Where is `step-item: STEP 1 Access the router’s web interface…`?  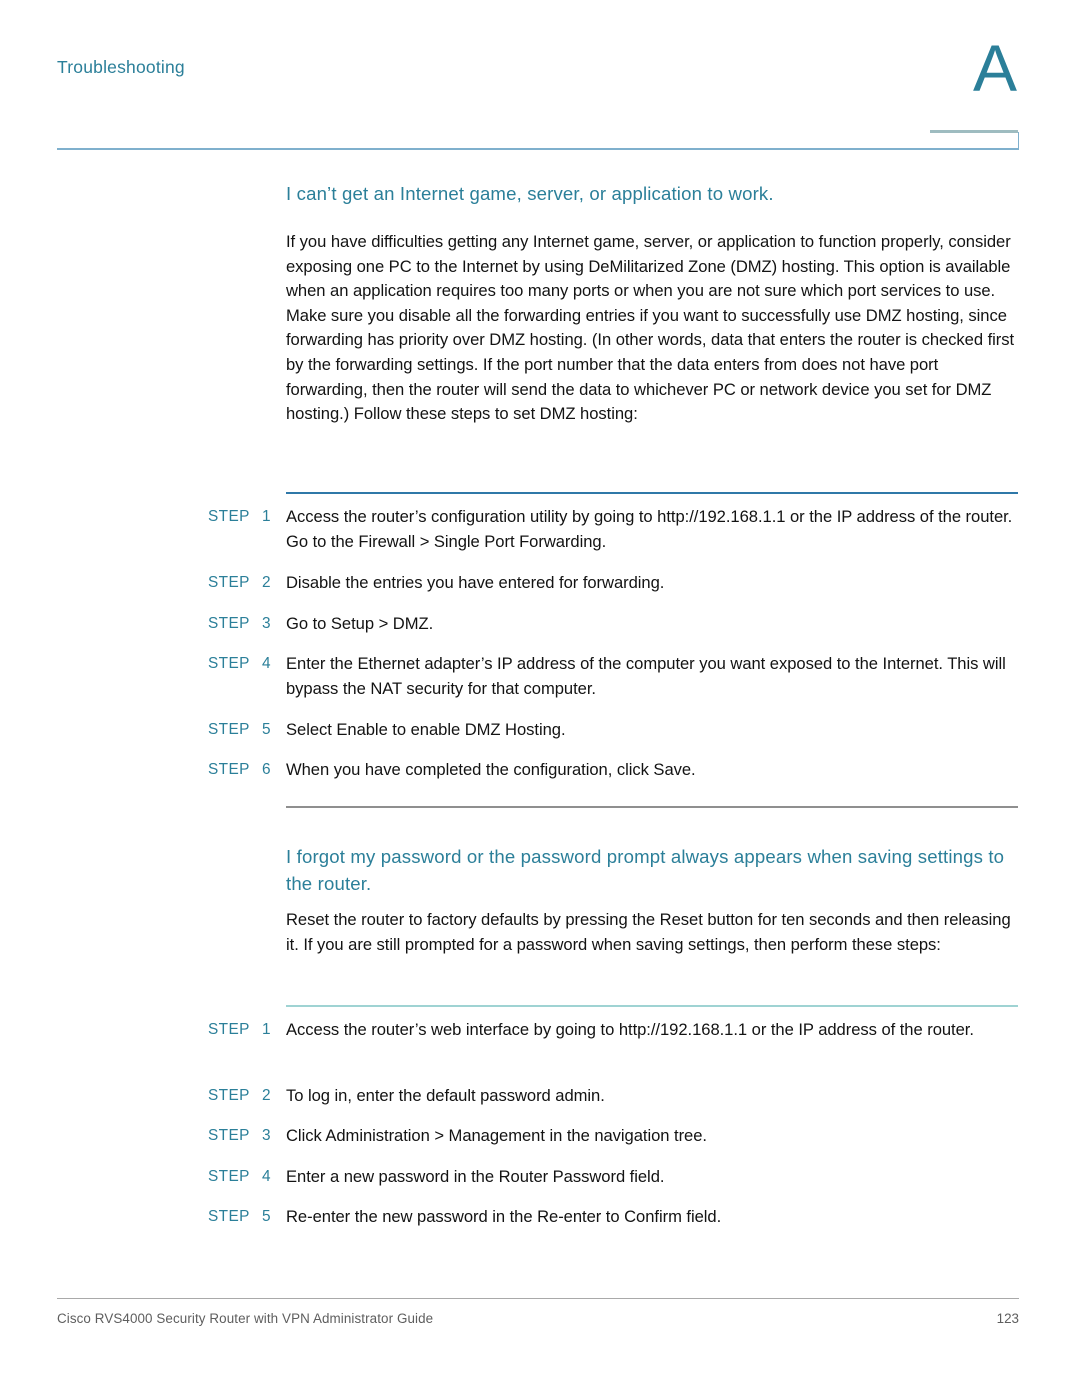 step-item: STEP 1 Access the router’s web interface… is located at coordinates (540, 1030).